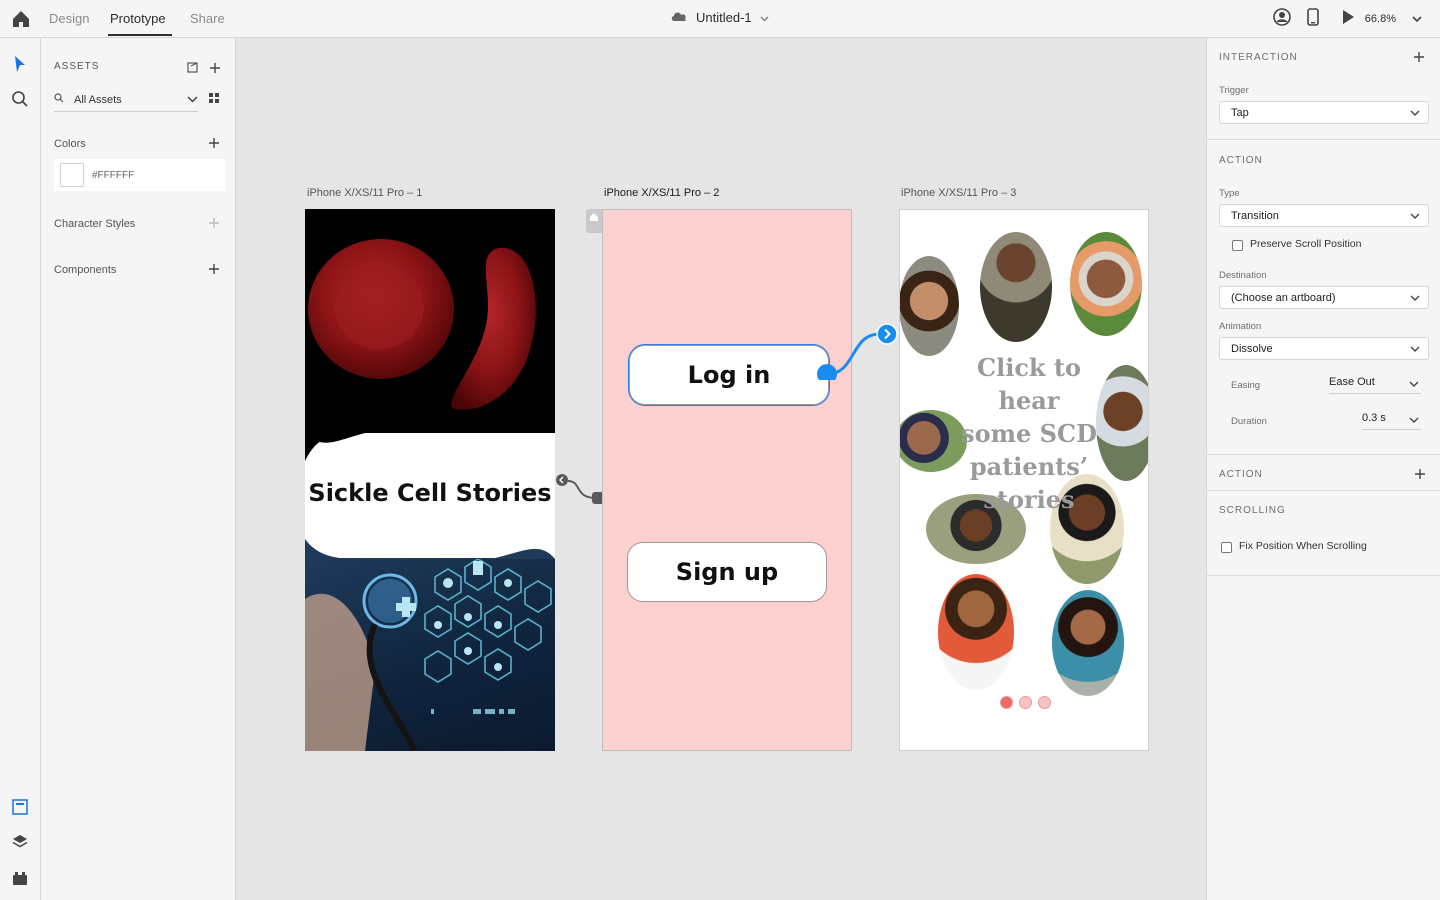  I want to click on plugins-icon, so click(20, 878).